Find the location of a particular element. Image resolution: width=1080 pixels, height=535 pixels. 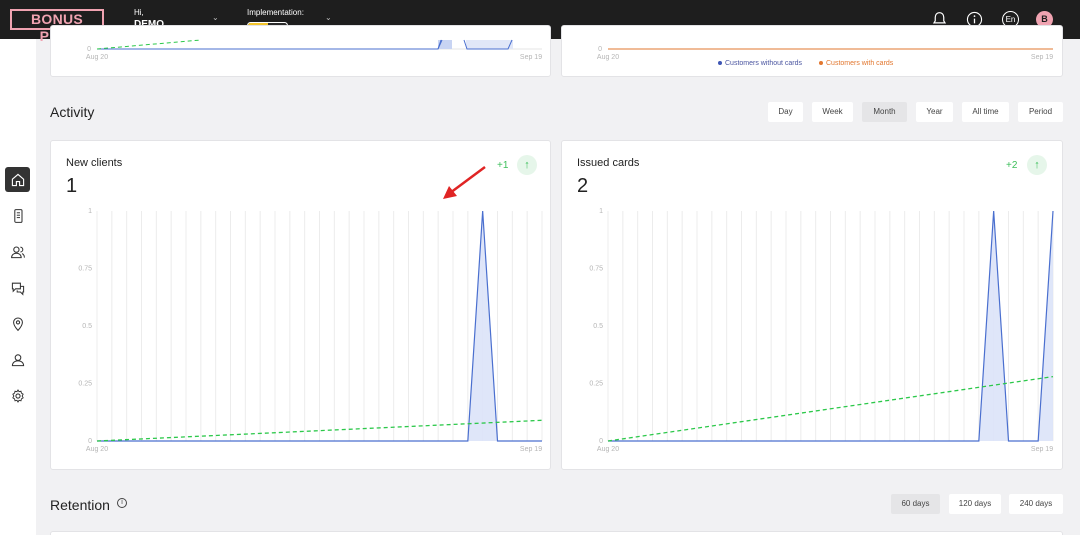

phone-card-icon is located at coordinates (18, 215).